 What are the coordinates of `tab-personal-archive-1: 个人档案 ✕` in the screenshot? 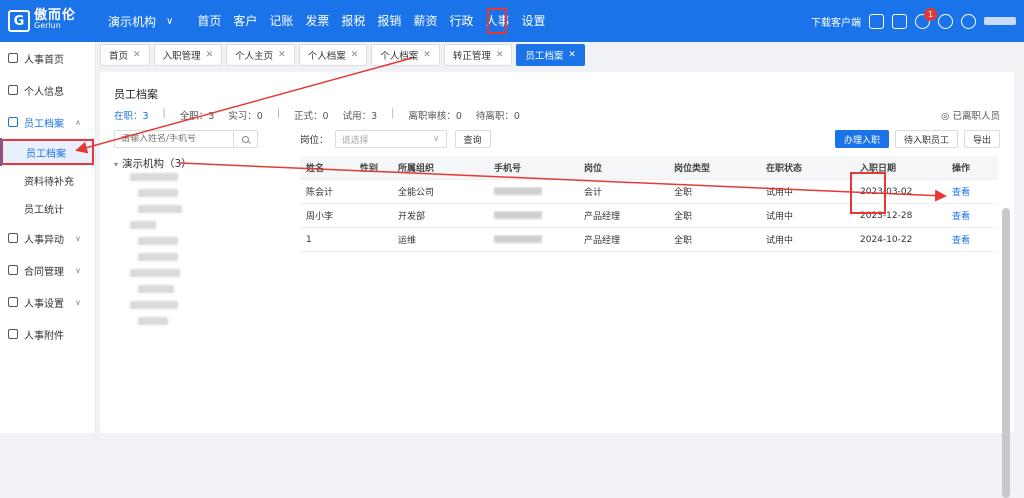 It's located at (333, 55).